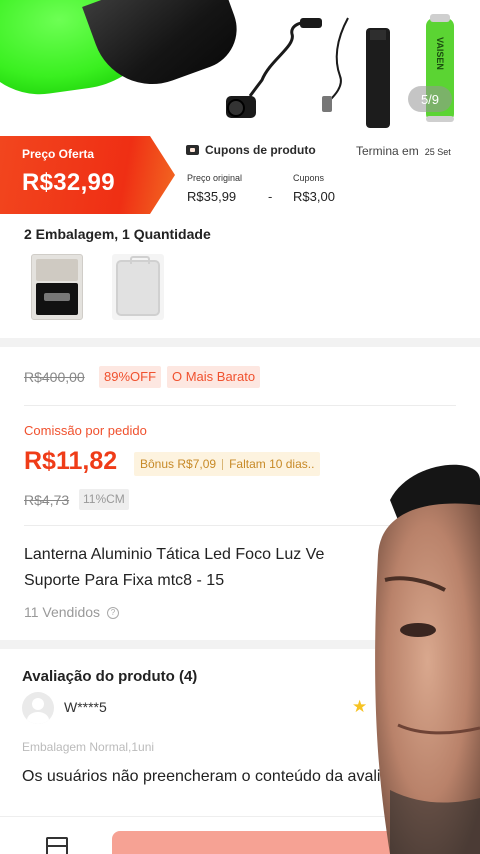 This screenshot has width=480, height=854. I want to click on divider, so click(240, 405).